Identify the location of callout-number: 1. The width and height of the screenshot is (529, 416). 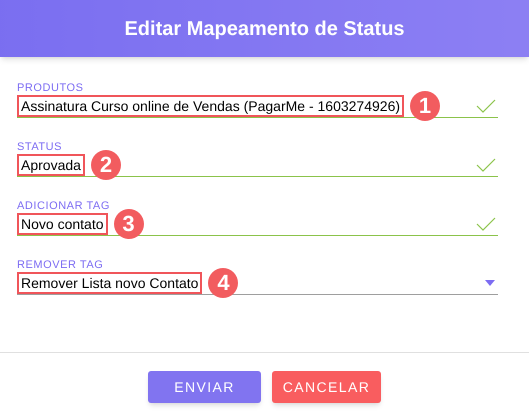
(425, 106).